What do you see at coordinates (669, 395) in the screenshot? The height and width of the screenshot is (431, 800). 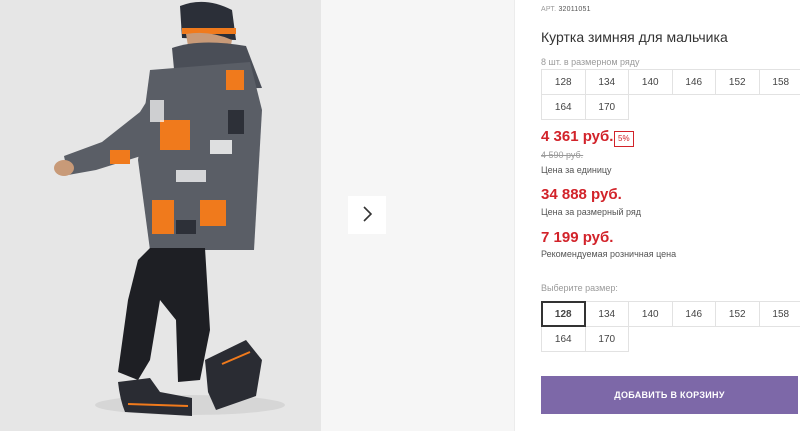 I see `add-to-cart-button: ДОБАВИТЬ В КОРЗИНУ` at bounding box center [669, 395].